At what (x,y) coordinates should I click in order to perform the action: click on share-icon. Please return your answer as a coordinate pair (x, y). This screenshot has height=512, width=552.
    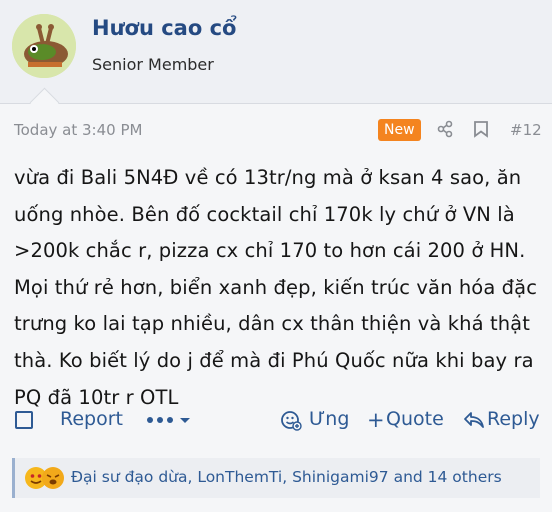
    Looking at the image, I should click on (445, 129).